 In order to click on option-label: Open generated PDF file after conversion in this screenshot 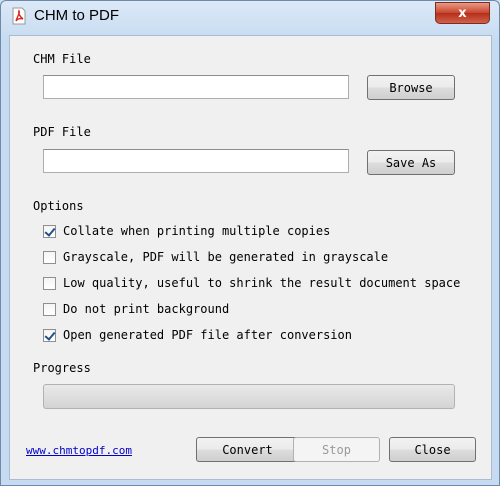, I will do `click(207, 335)`.